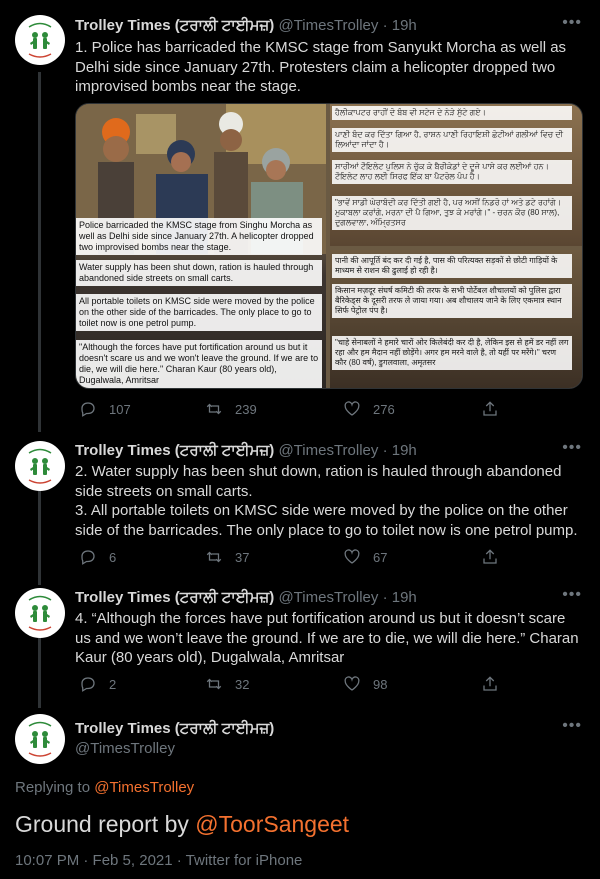 Image resolution: width=600 pixels, height=879 pixels. I want to click on reply-button: 2, so click(97, 684).